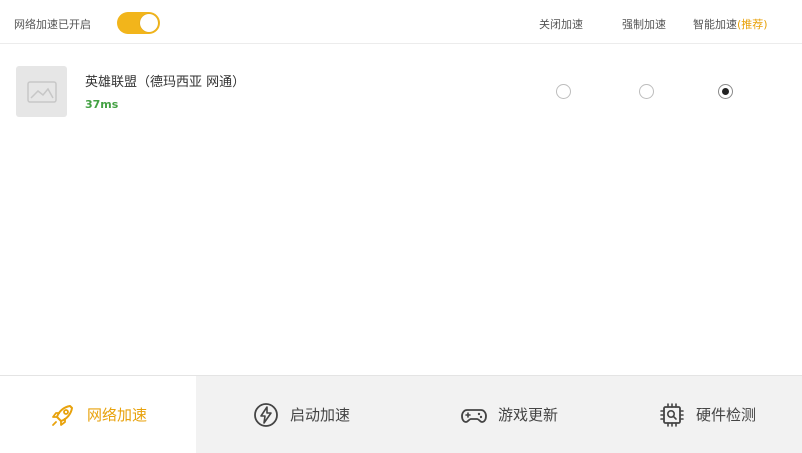 This screenshot has width=802, height=453. What do you see at coordinates (401, 22) in the screenshot?
I see `header-bar: 网络加速已开启 关闭加速 强制加速 智能加速(推荐)` at bounding box center [401, 22].